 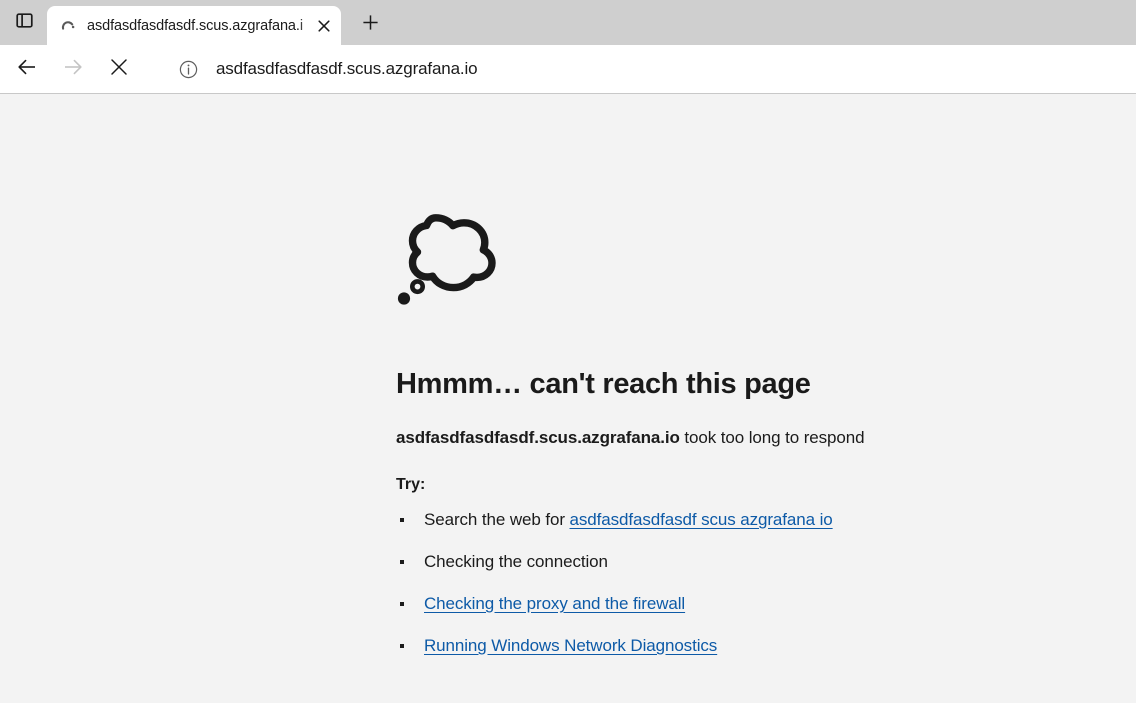 I want to click on stop-loading-button, so click(x=119, y=69).